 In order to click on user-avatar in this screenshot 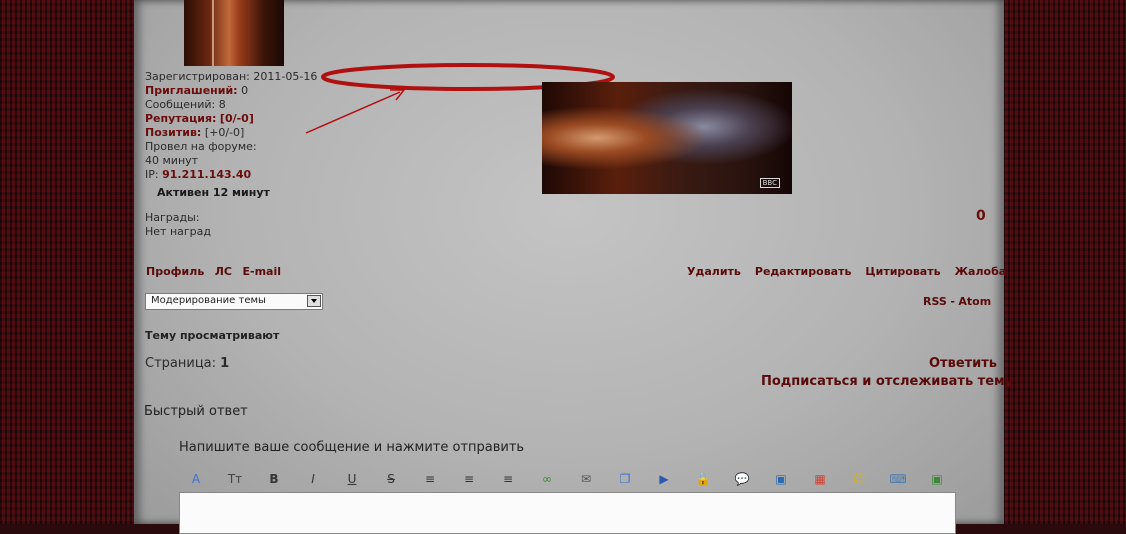, I will do `click(234, 33)`.